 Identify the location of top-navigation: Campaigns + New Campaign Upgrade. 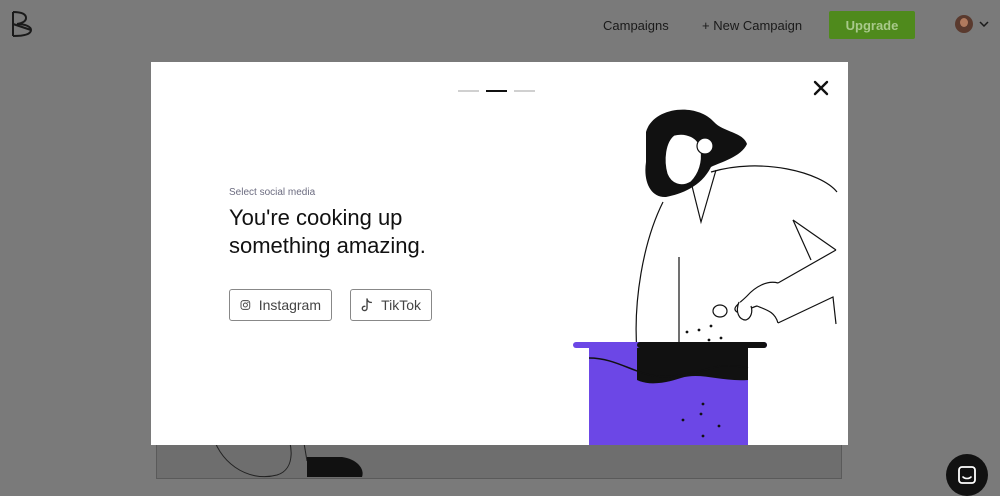
(500, 25).